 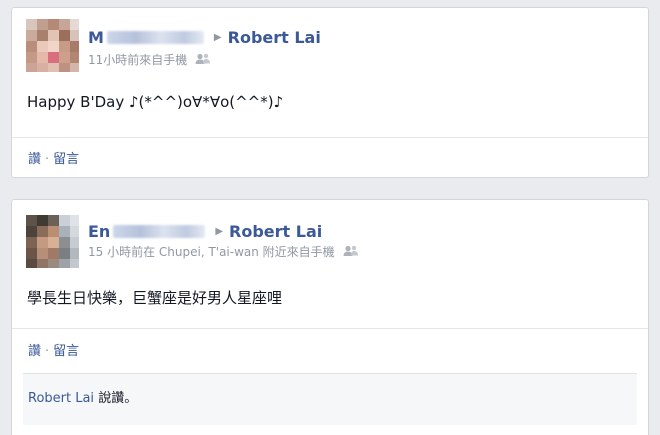 I want to click on post-meta: 15 小時前在 Chupei, T'ai-wan 附近來自手機, so click(x=223, y=251).